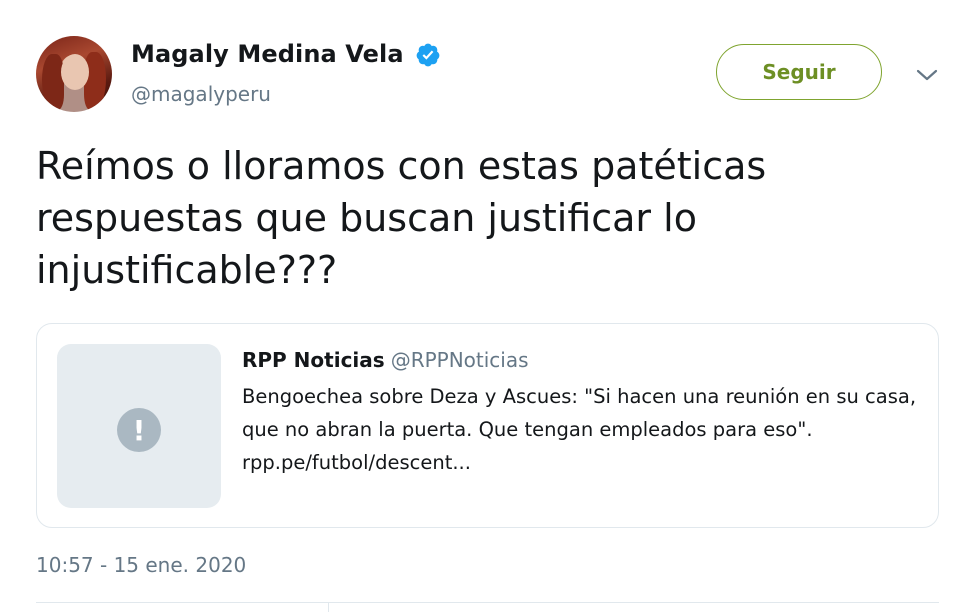 The image size is (980, 612). Describe the element at coordinates (139, 430) in the screenshot. I see `warning-icon: !` at that location.